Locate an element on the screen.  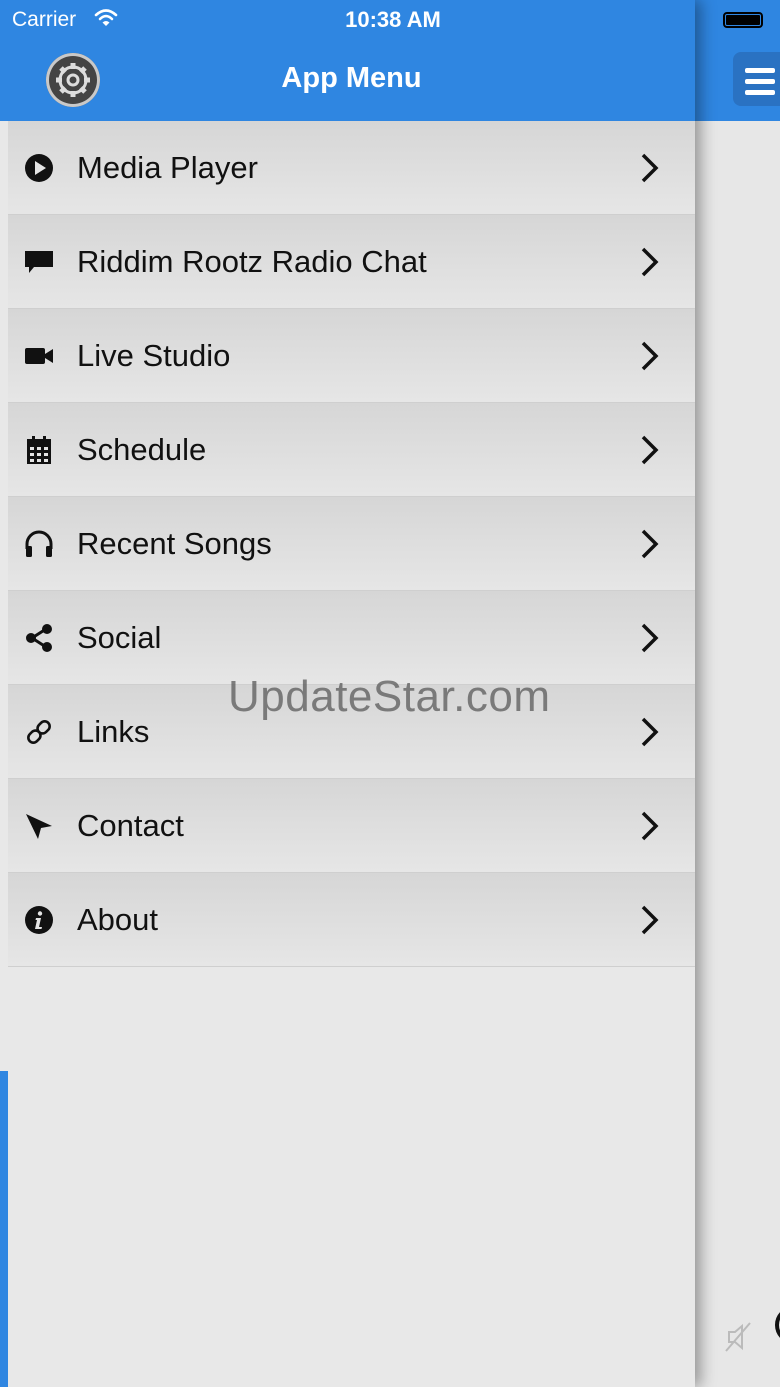
left-accent-bar is located at coordinates (4, 1229).